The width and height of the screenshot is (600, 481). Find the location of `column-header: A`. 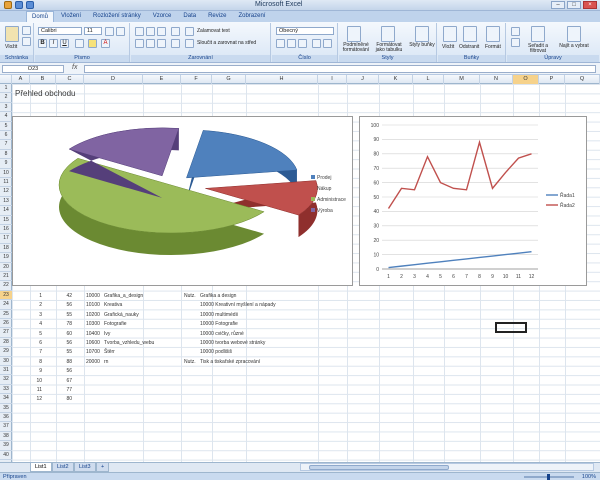

column-header: A is located at coordinates (21, 79).